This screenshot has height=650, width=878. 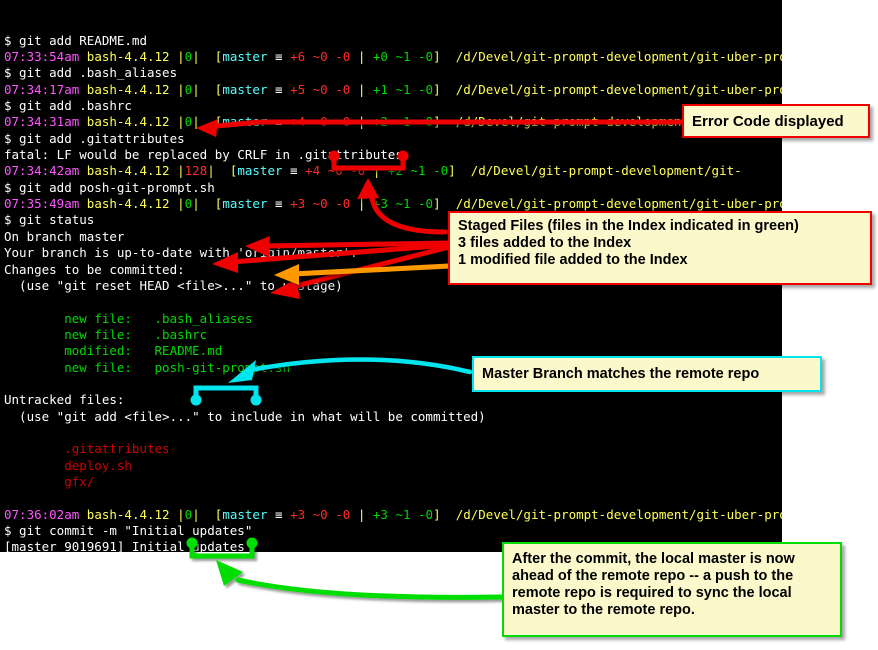 I want to click on terminal-command-line: $ git add README.md, so click(x=75, y=40).